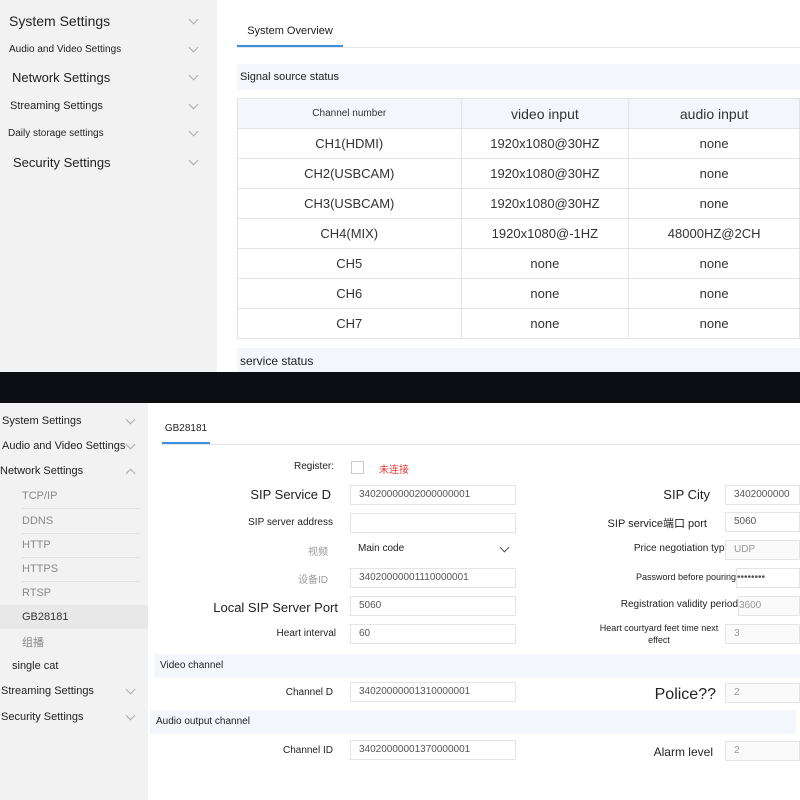  Describe the element at coordinates (42, 717) in the screenshot. I see `sidebar-item-label: Security Settings` at that location.